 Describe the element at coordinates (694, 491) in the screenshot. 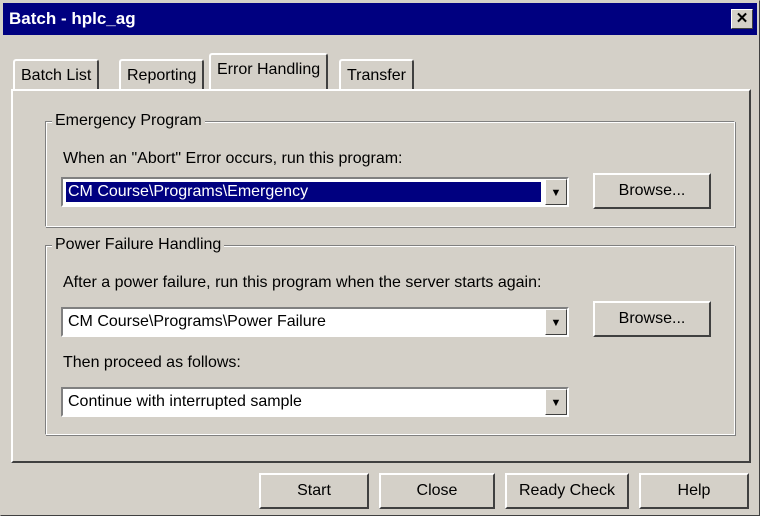

I see `help-button: Help` at that location.